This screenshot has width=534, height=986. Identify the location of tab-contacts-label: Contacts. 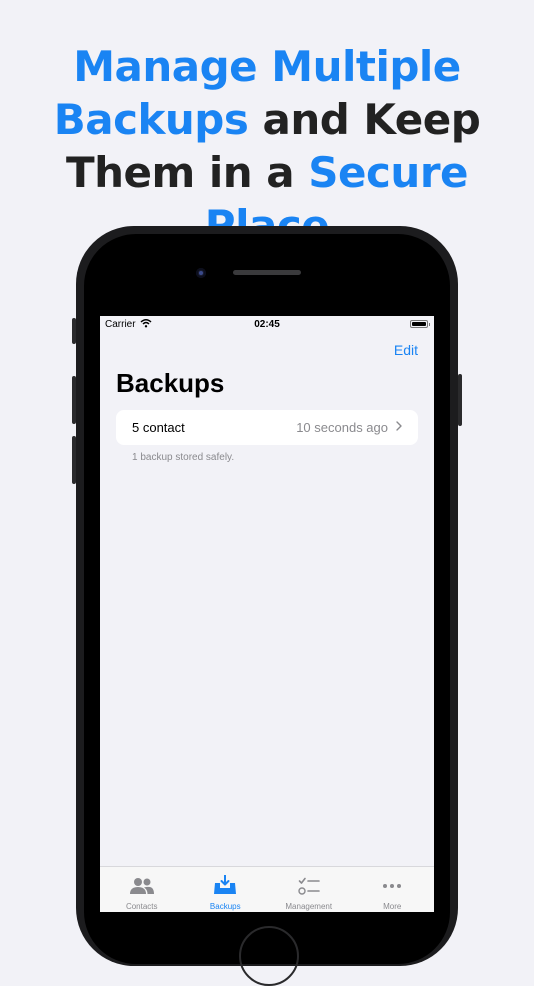
(141, 906).